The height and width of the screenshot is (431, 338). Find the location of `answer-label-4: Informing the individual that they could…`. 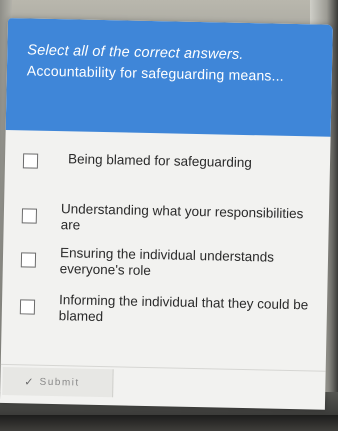

answer-label-4: Informing the individual that they could… is located at coordinates (187, 310).